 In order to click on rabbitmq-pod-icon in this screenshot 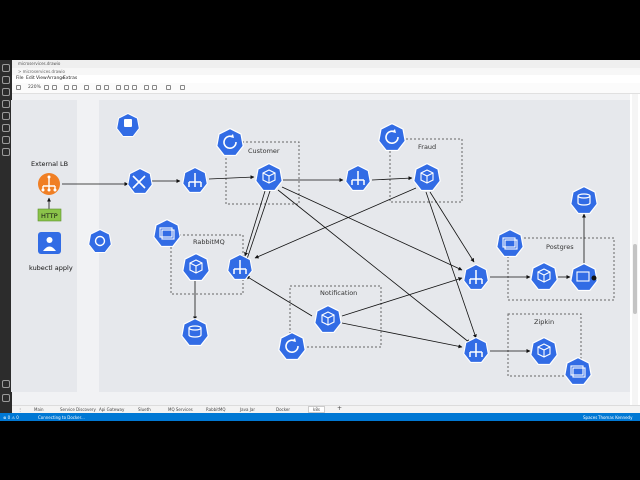, I will do `click(196, 267)`.